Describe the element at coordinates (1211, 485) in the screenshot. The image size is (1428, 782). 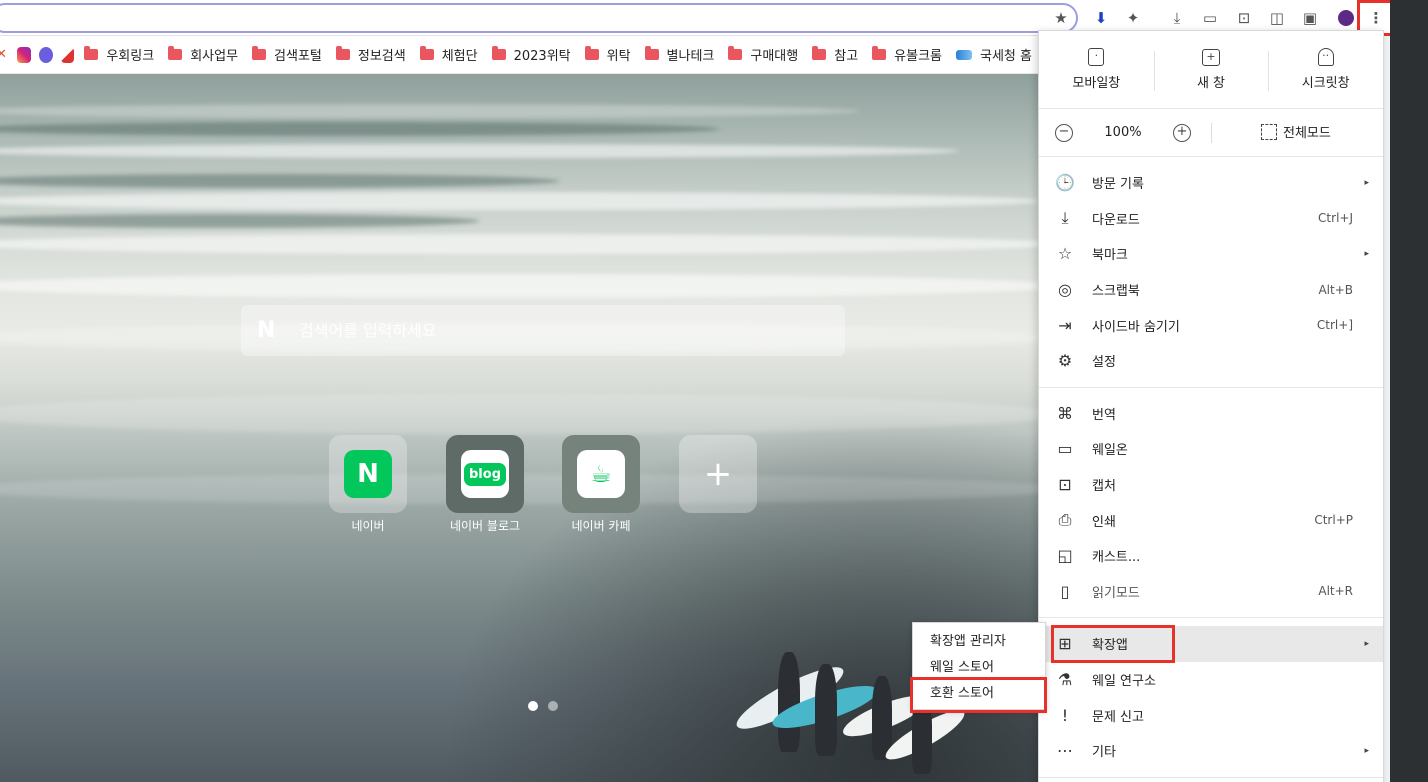
I see `menu-item-capture: ⊡ 캡처` at that location.